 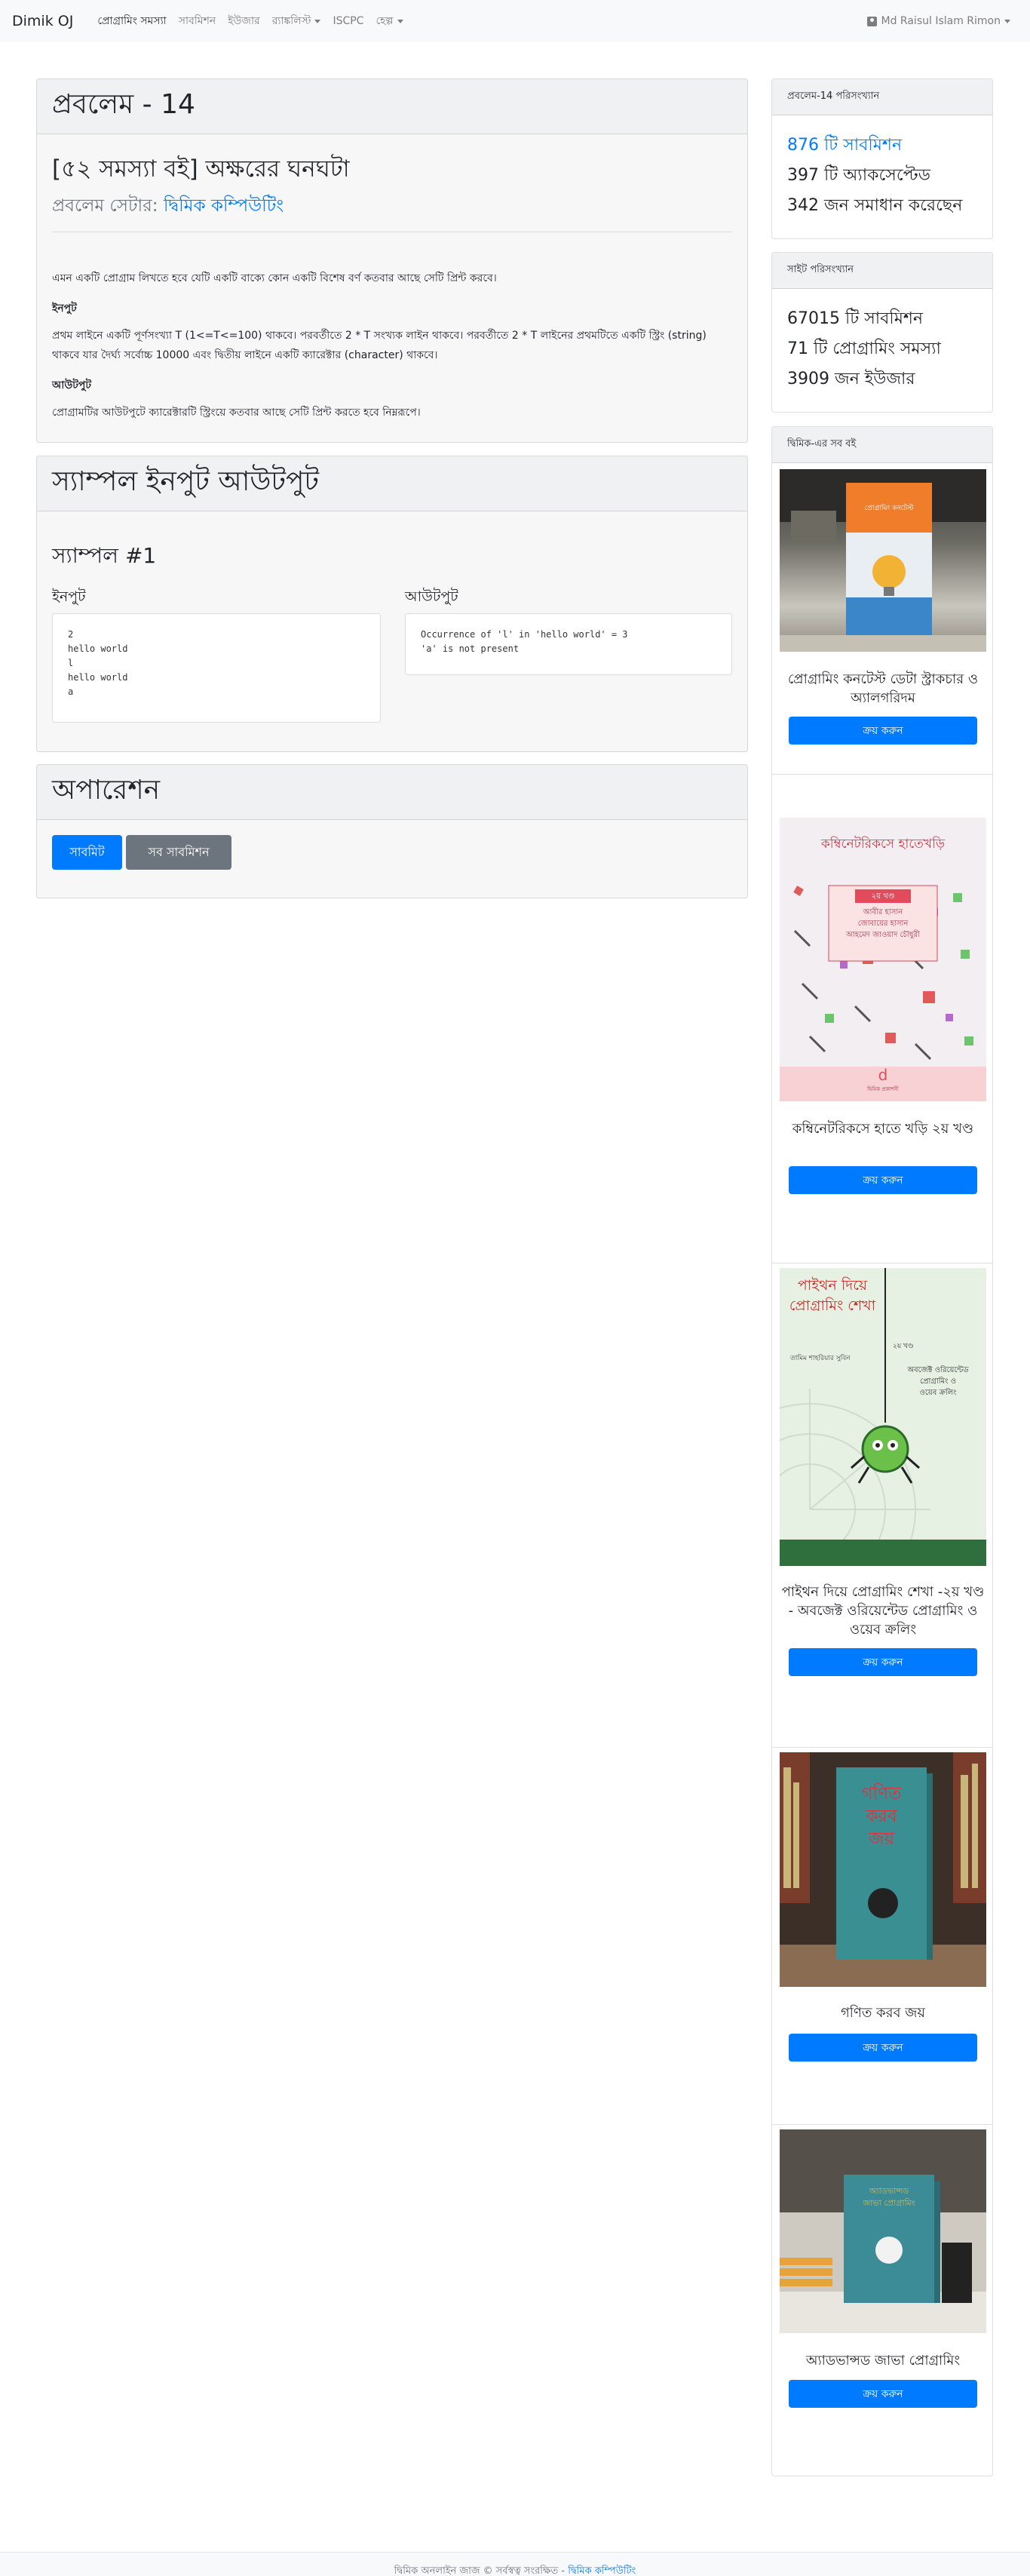 What do you see at coordinates (178, 852) in the screenshot?
I see `all-submissions-button: সব সাবমিশন` at bounding box center [178, 852].